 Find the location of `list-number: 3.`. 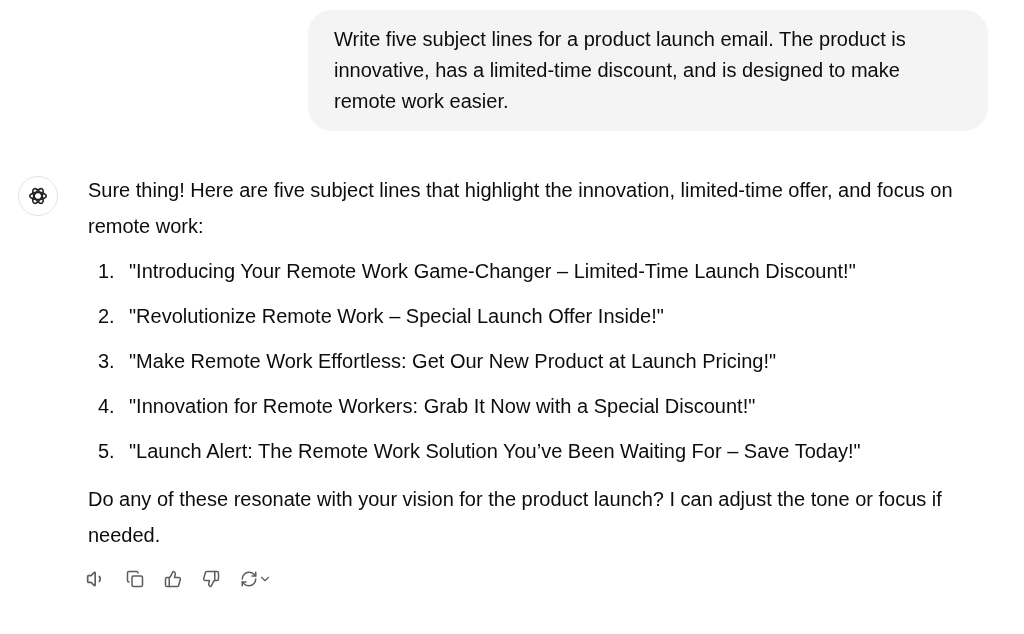

list-number: 3. is located at coordinates (107, 361).